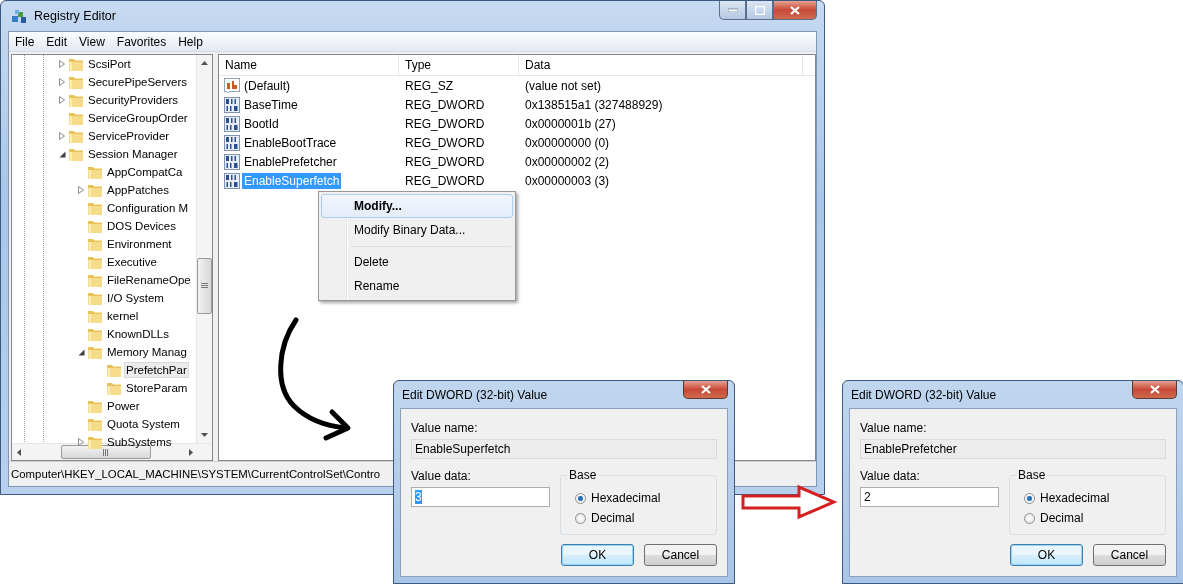  I want to click on maximize-icon, so click(759, 10).